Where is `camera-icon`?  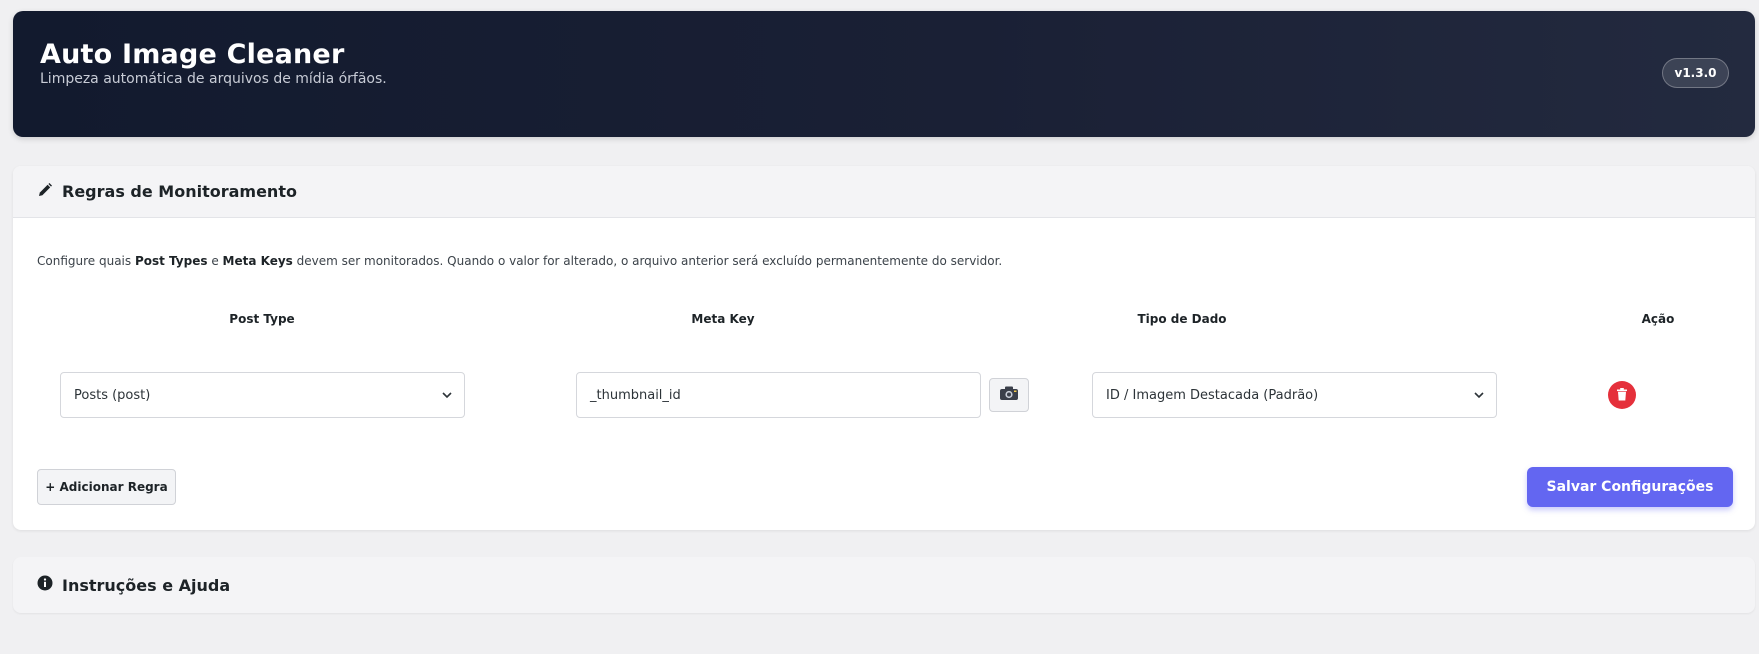
camera-icon is located at coordinates (1009, 395).